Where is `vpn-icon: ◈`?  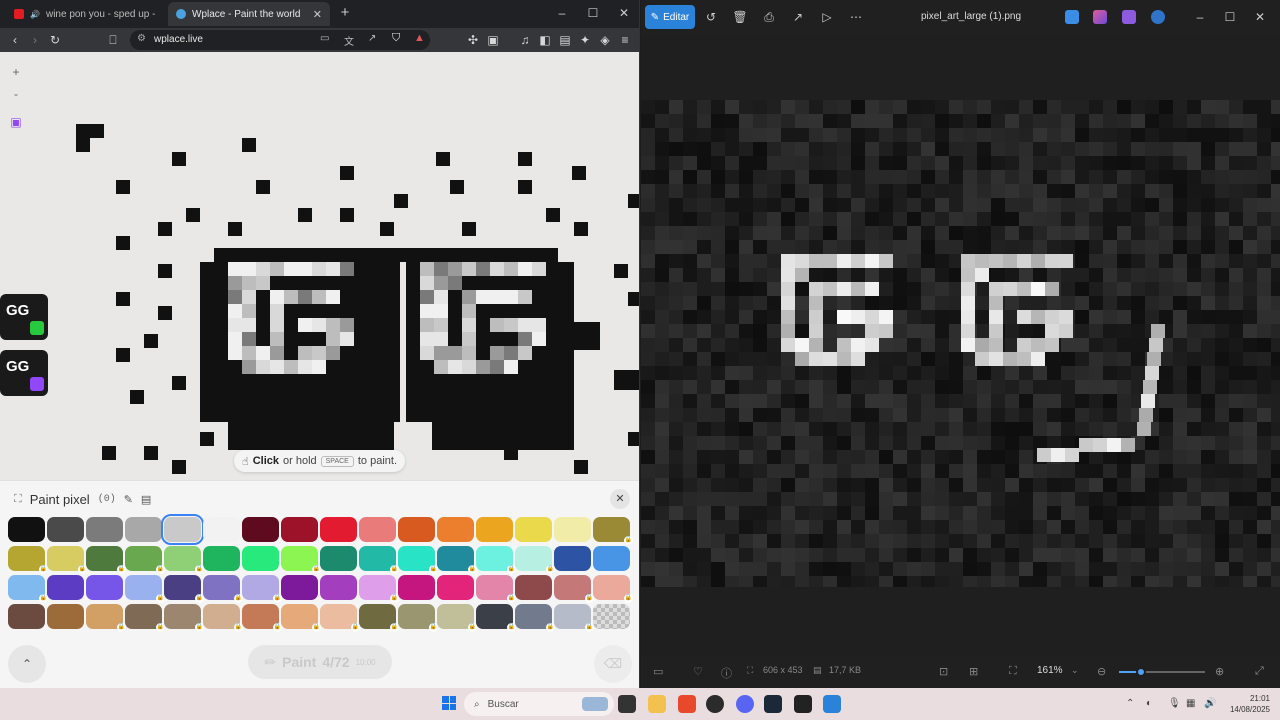 vpn-icon: ◈ is located at coordinates (605, 40).